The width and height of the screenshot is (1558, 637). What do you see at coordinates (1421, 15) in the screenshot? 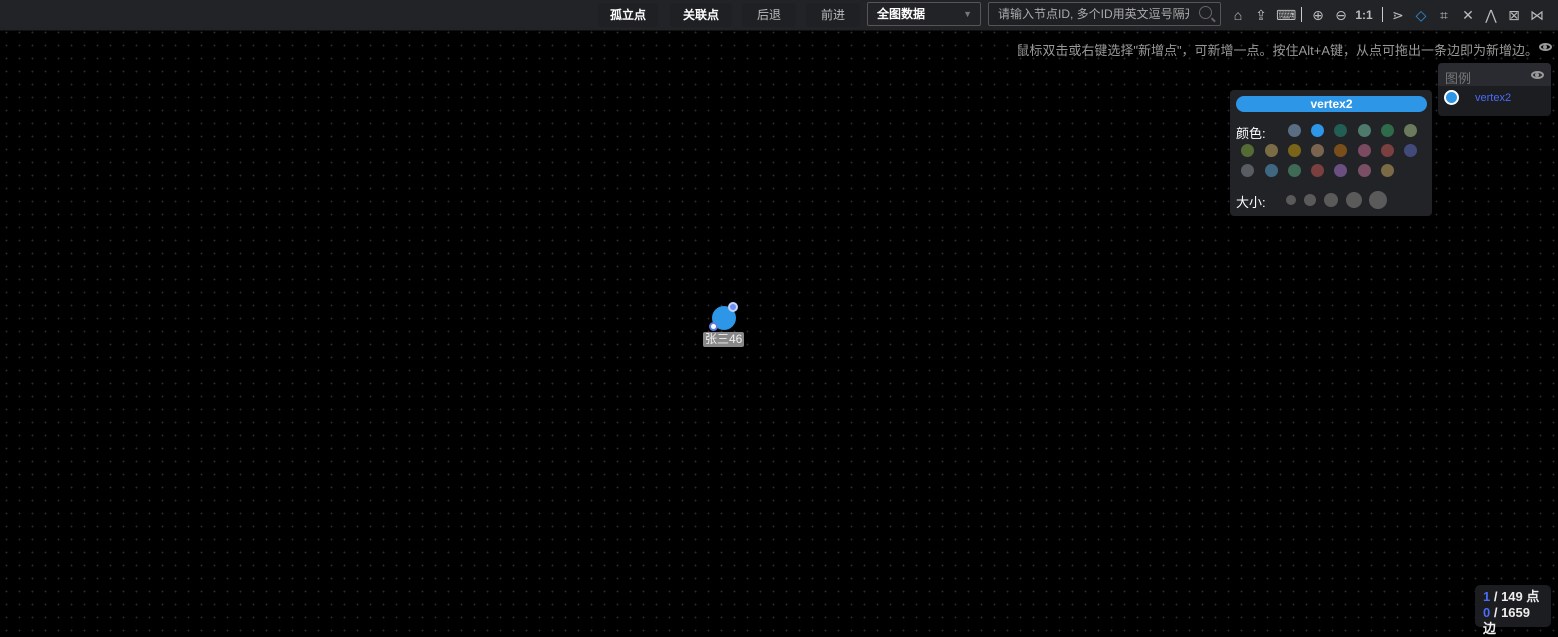
I see `layout-circular-icon: ◇` at bounding box center [1421, 15].